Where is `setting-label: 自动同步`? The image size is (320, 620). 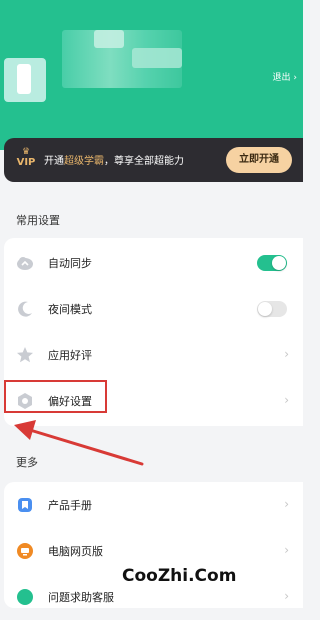
setting-label: 自动同步 is located at coordinates (70, 263).